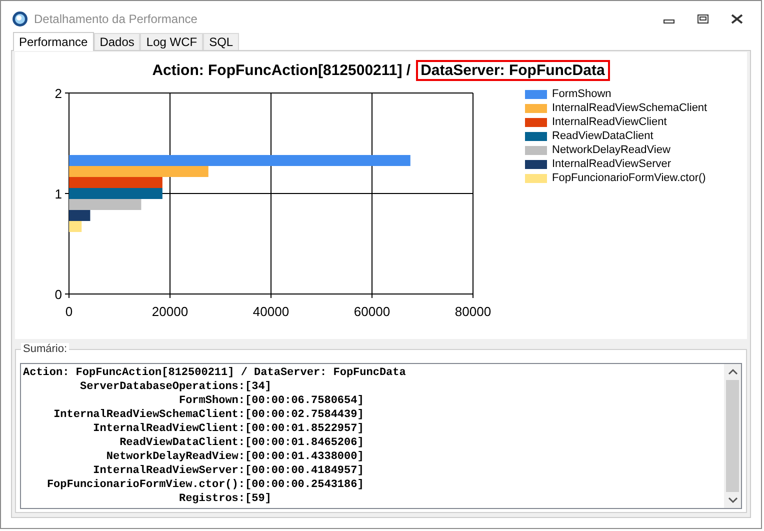 The image size is (764, 531). I want to click on tab: Performance, so click(53, 41).